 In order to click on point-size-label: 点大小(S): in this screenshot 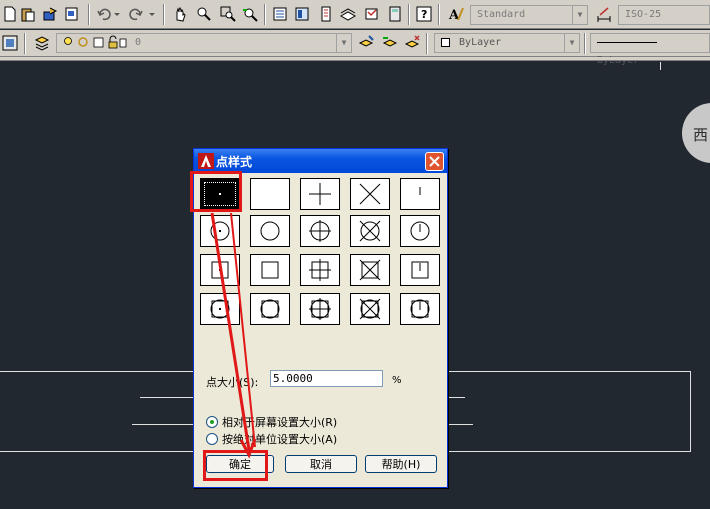, I will do `click(232, 382)`.